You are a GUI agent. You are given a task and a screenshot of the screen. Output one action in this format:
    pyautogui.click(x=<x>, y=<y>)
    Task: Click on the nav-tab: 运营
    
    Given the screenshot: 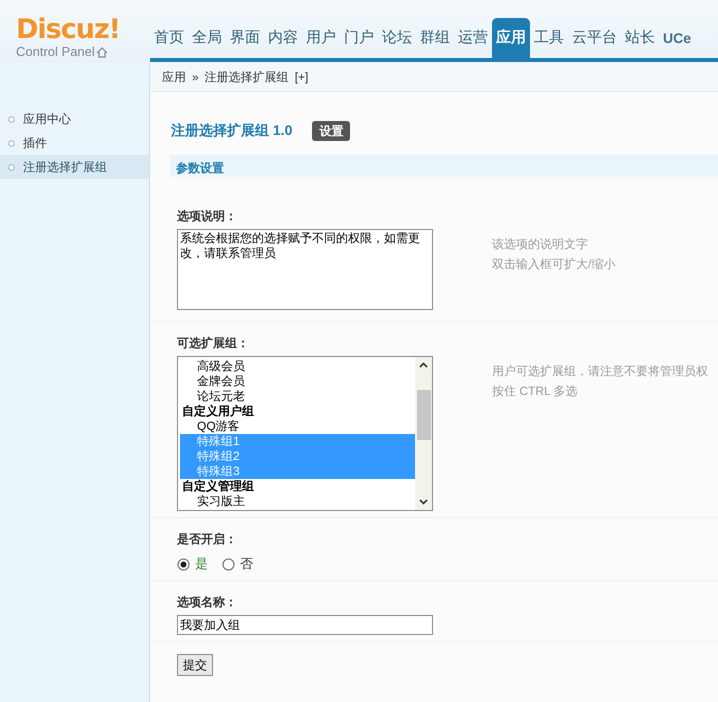 What is the action you would take?
    pyautogui.click(x=473, y=38)
    